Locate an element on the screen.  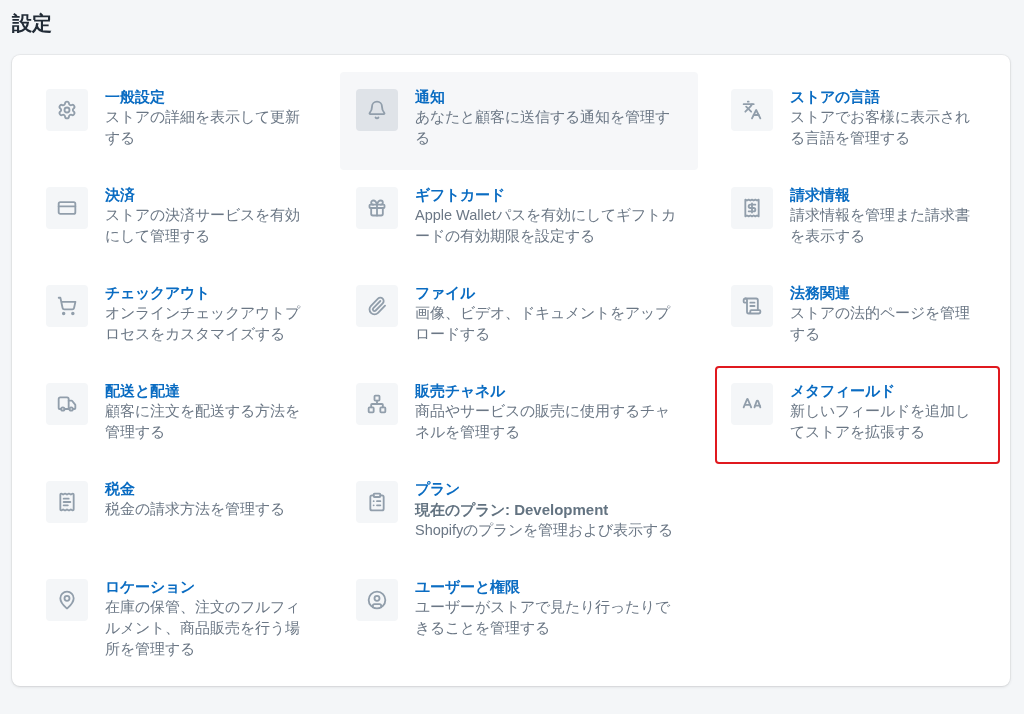
item-title: 一般設定 is located at coordinates (205, 97).